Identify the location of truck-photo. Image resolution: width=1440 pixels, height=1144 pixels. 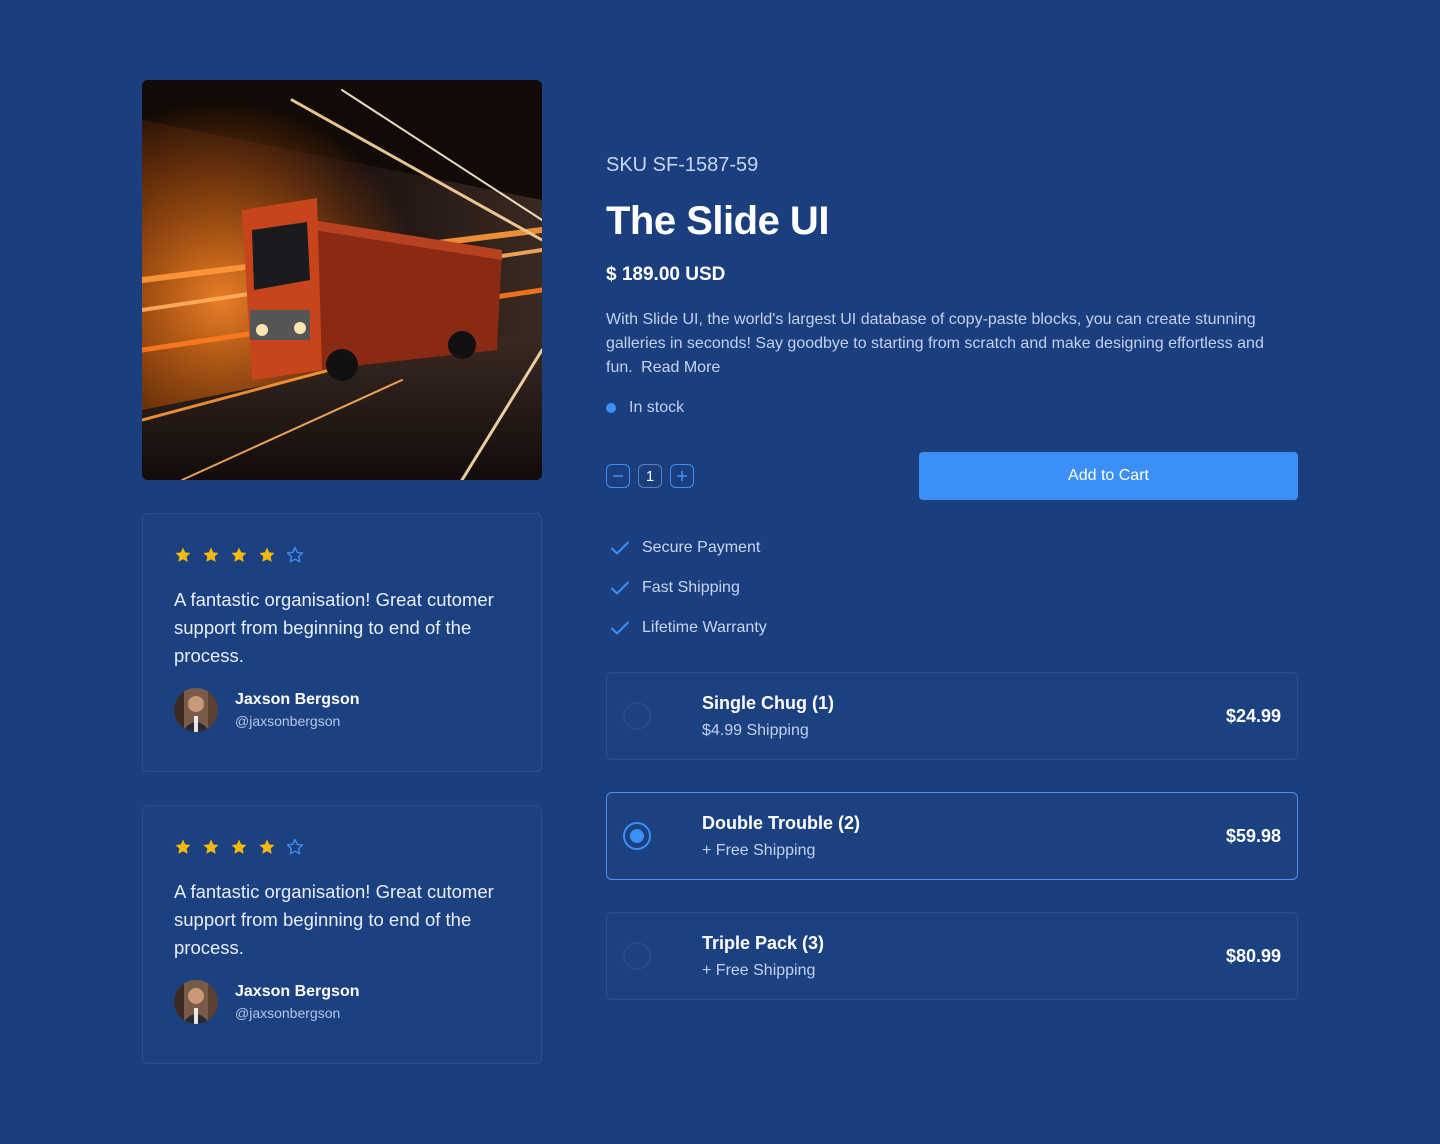
(342, 280).